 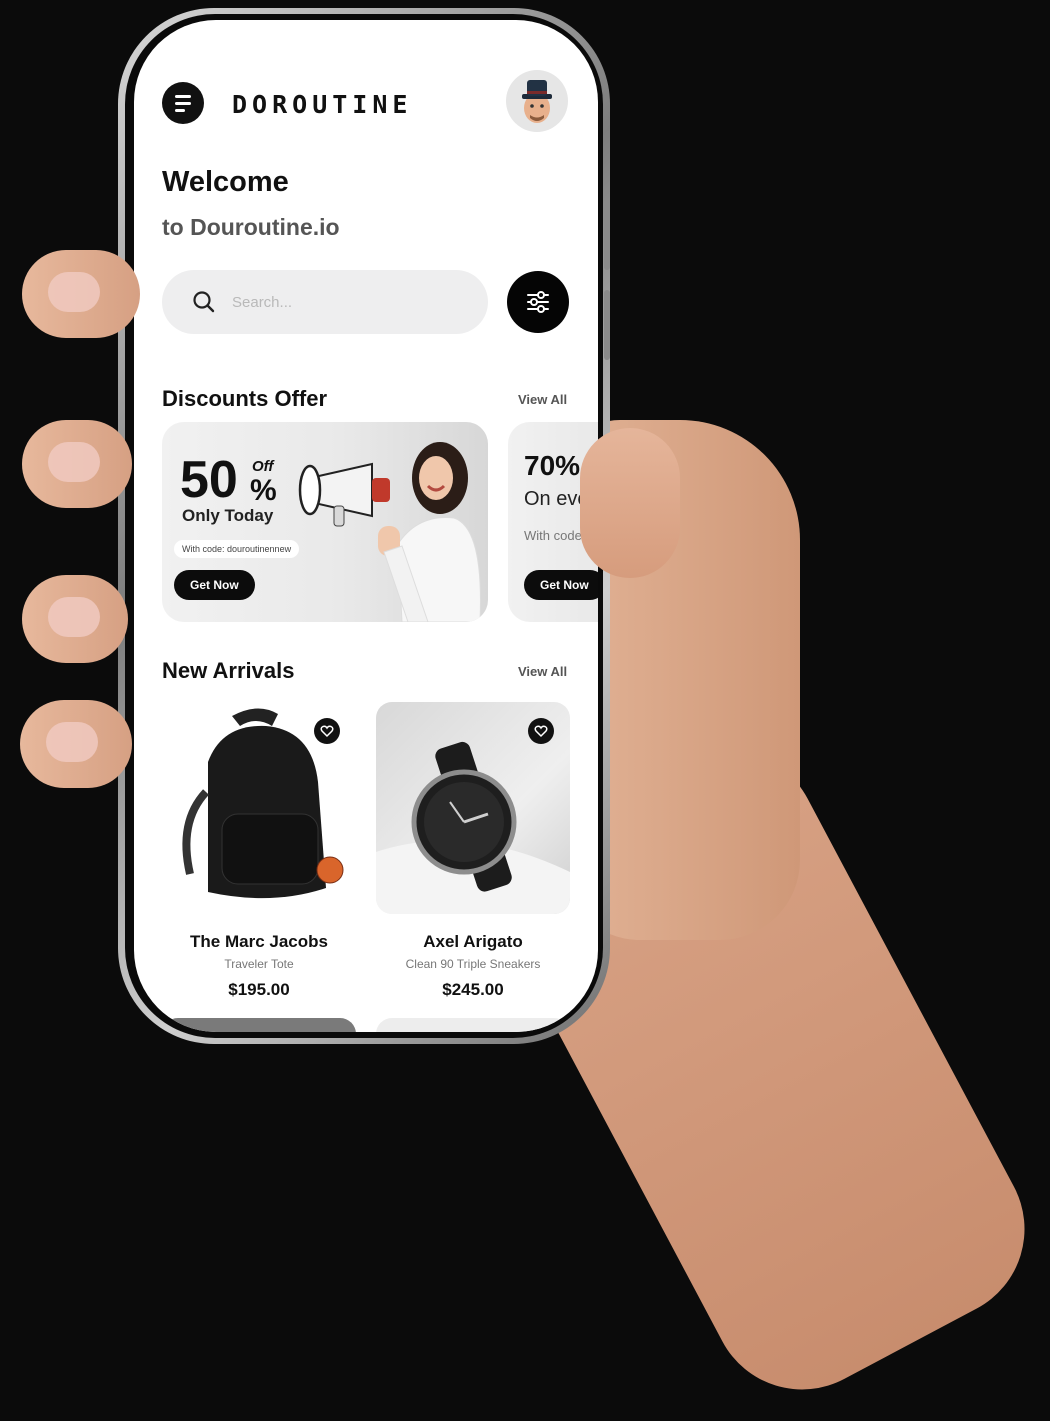 What do you see at coordinates (259, 964) in the screenshot?
I see `product-subtitle: Traveler Tote` at bounding box center [259, 964].